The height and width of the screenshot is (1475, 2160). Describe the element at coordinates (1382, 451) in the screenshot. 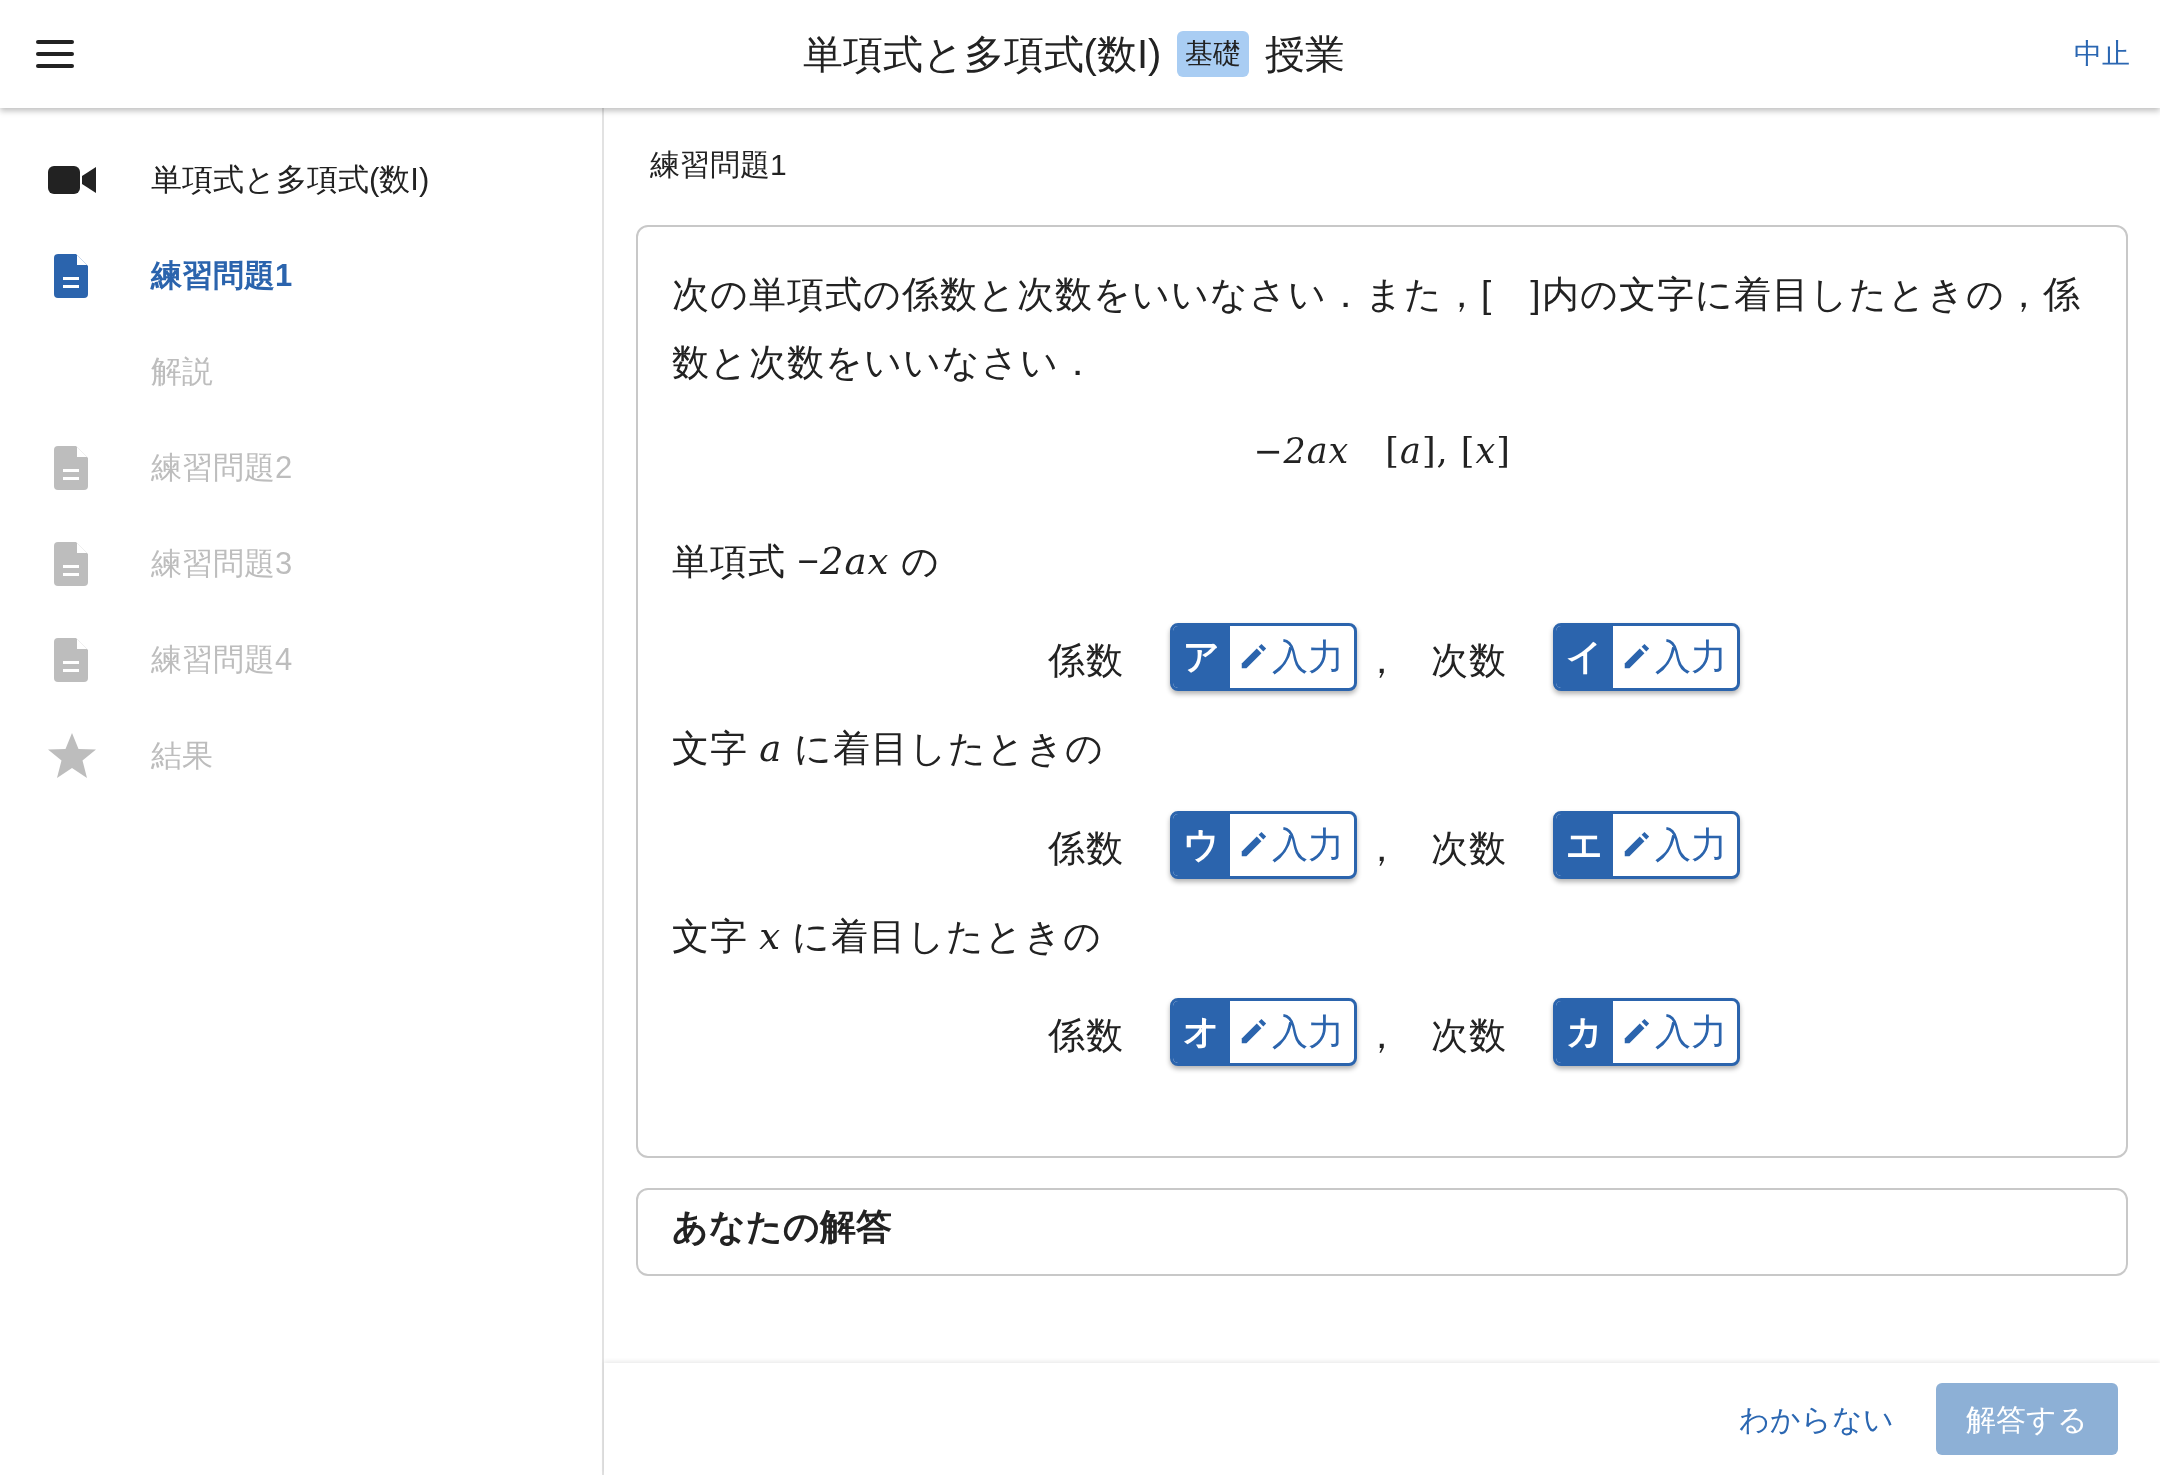

I see `math-expression: −2ax [a], [x]` at that location.